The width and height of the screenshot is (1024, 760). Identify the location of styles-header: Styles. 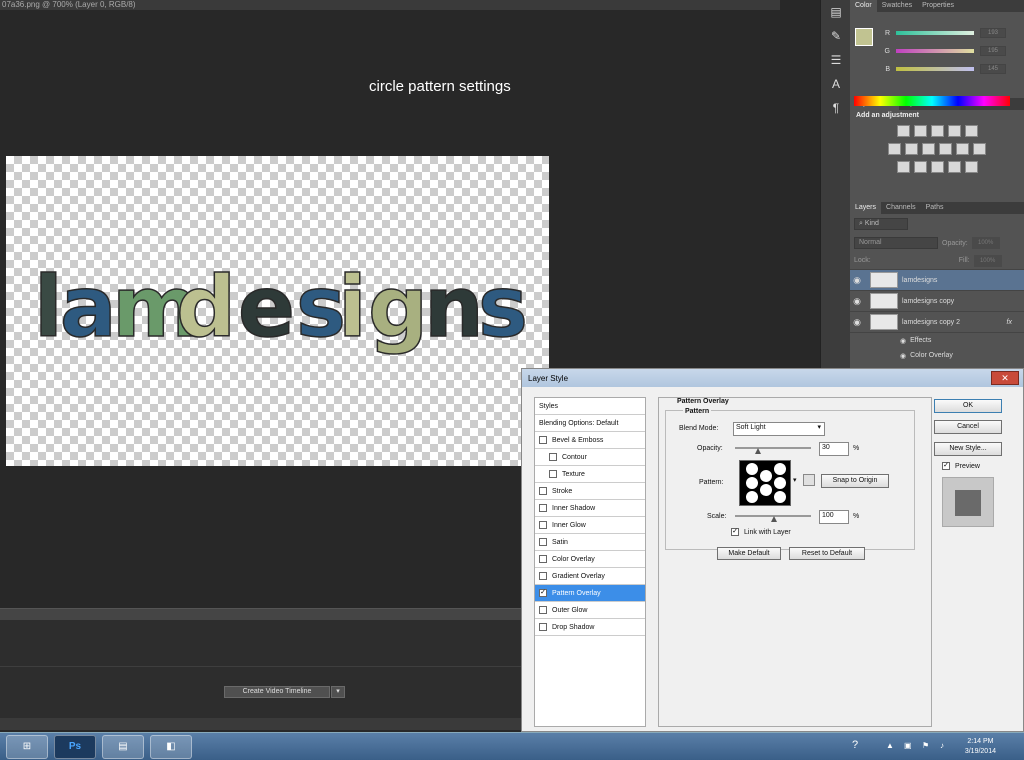
(590, 406).